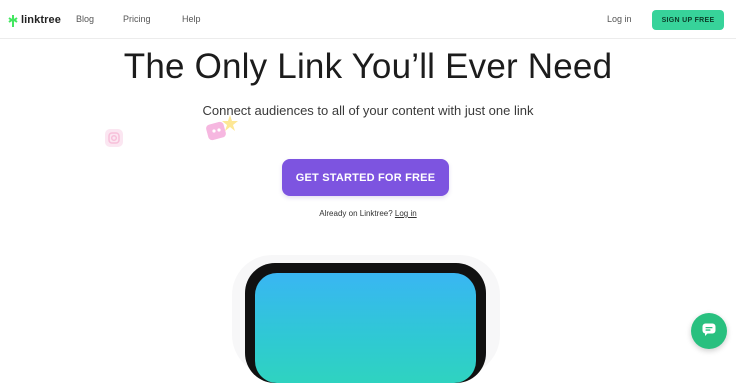  I want to click on get-started-button: GET STARTED FOR FREE, so click(365, 177).